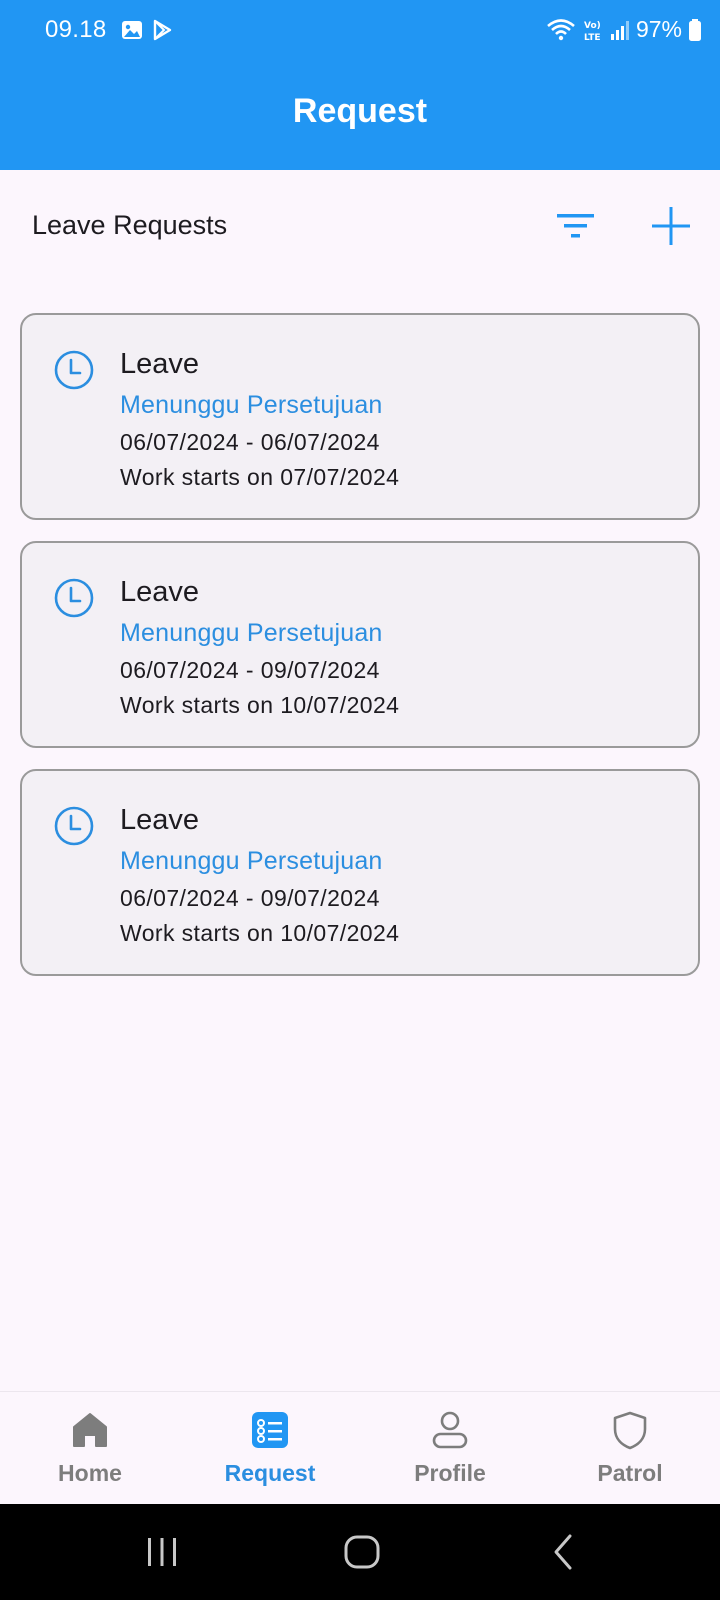 Image resolution: width=720 pixels, height=1600 pixels. I want to click on shield-icon, so click(630, 1430).